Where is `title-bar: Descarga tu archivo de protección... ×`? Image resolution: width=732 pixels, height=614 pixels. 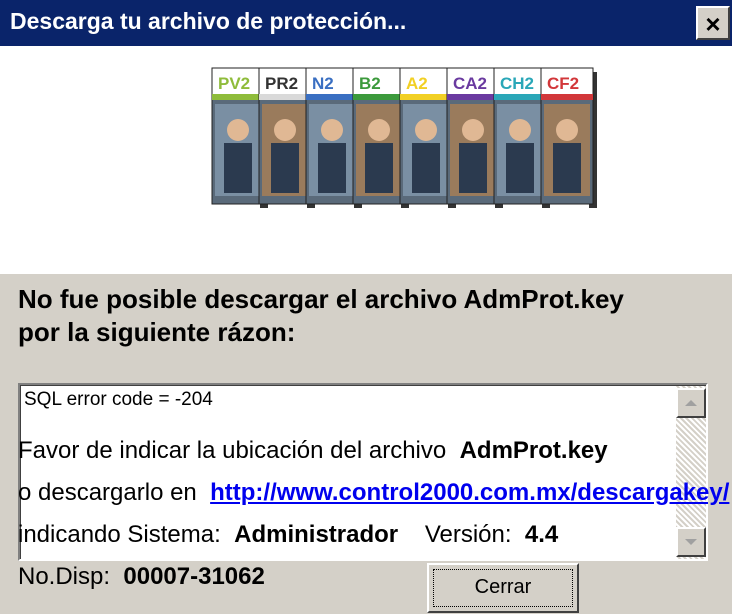 title-bar: Descarga tu archivo de protección... × is located at coordinates (366, 23).